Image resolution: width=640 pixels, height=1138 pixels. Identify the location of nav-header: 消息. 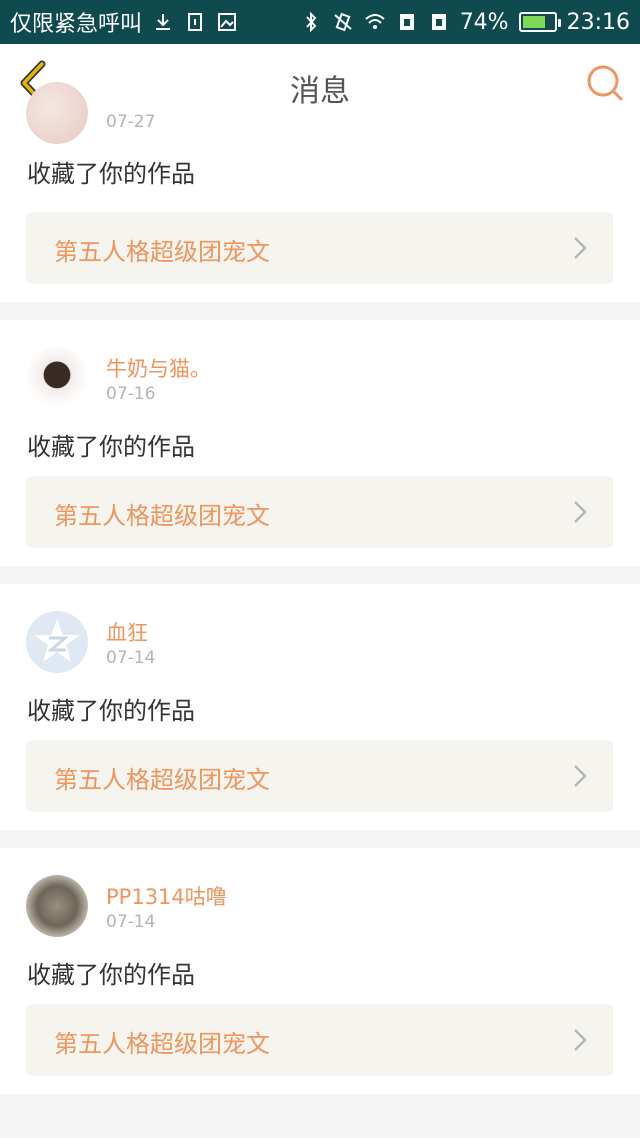
(320, 83).